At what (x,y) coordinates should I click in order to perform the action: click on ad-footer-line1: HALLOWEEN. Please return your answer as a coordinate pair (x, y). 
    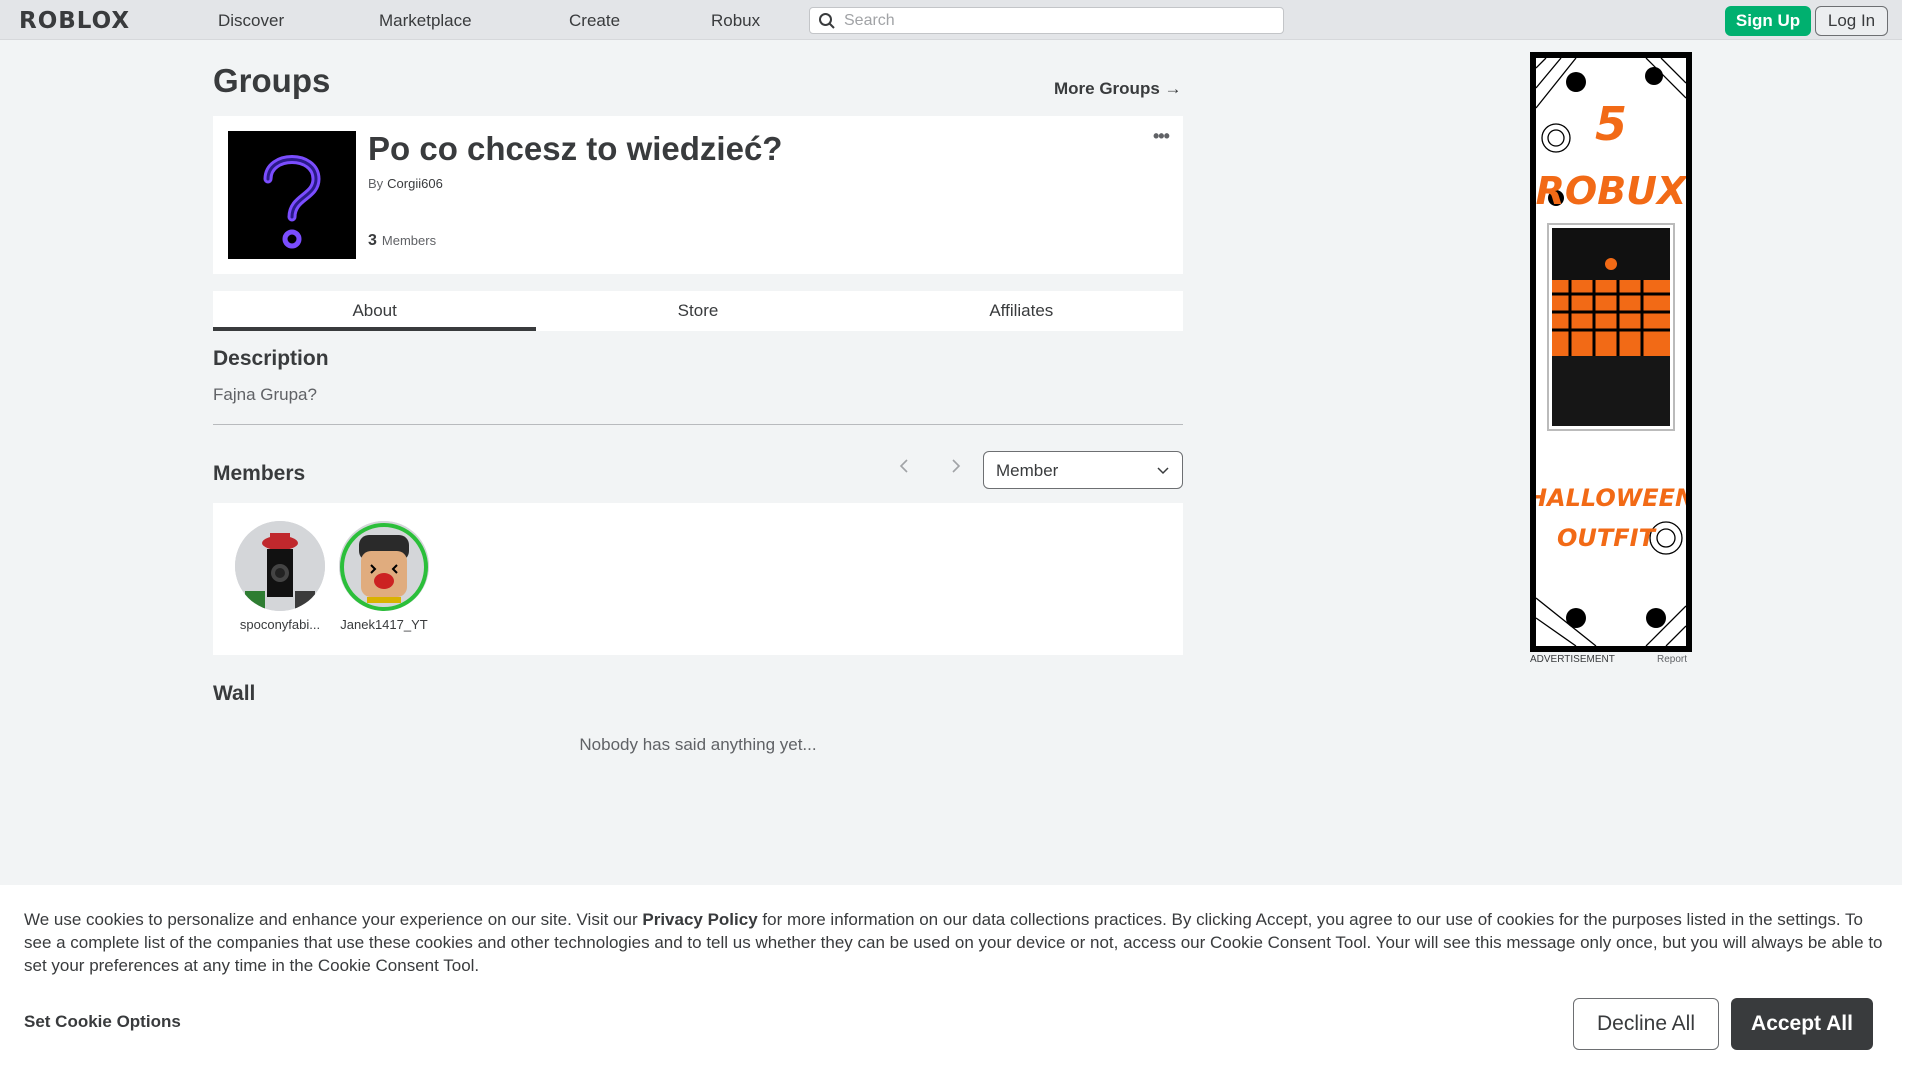
    Looking at the image, I should click on (1611, 498).